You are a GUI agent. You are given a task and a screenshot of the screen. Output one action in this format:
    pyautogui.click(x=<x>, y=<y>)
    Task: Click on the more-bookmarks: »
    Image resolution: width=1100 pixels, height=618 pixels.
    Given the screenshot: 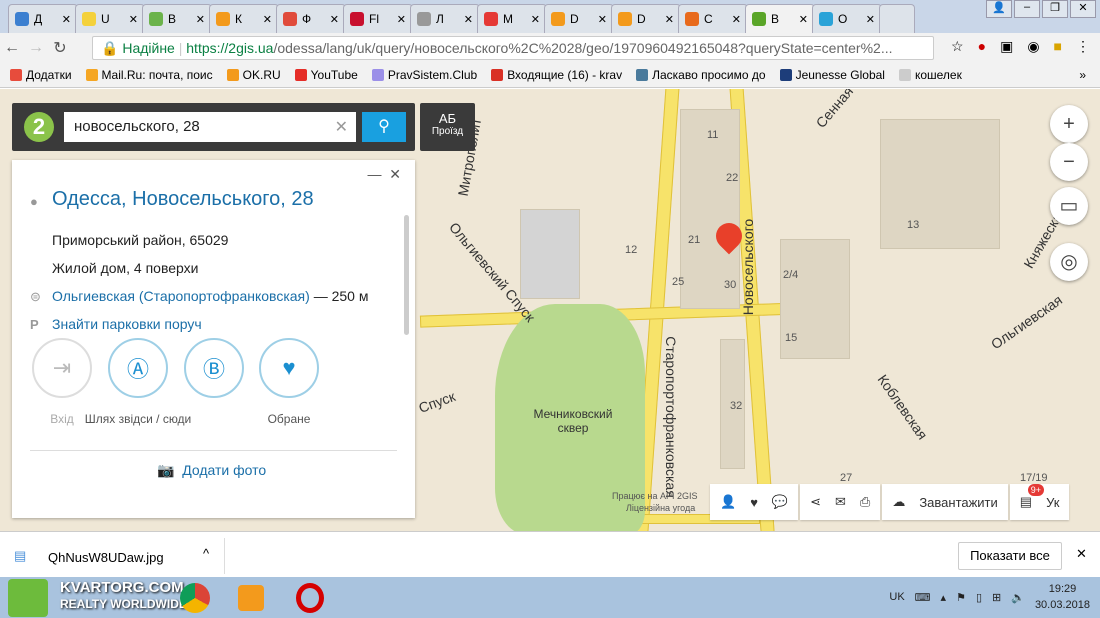 What is the action you would take?
    pyautogui.click(x=1082, y=75)
    